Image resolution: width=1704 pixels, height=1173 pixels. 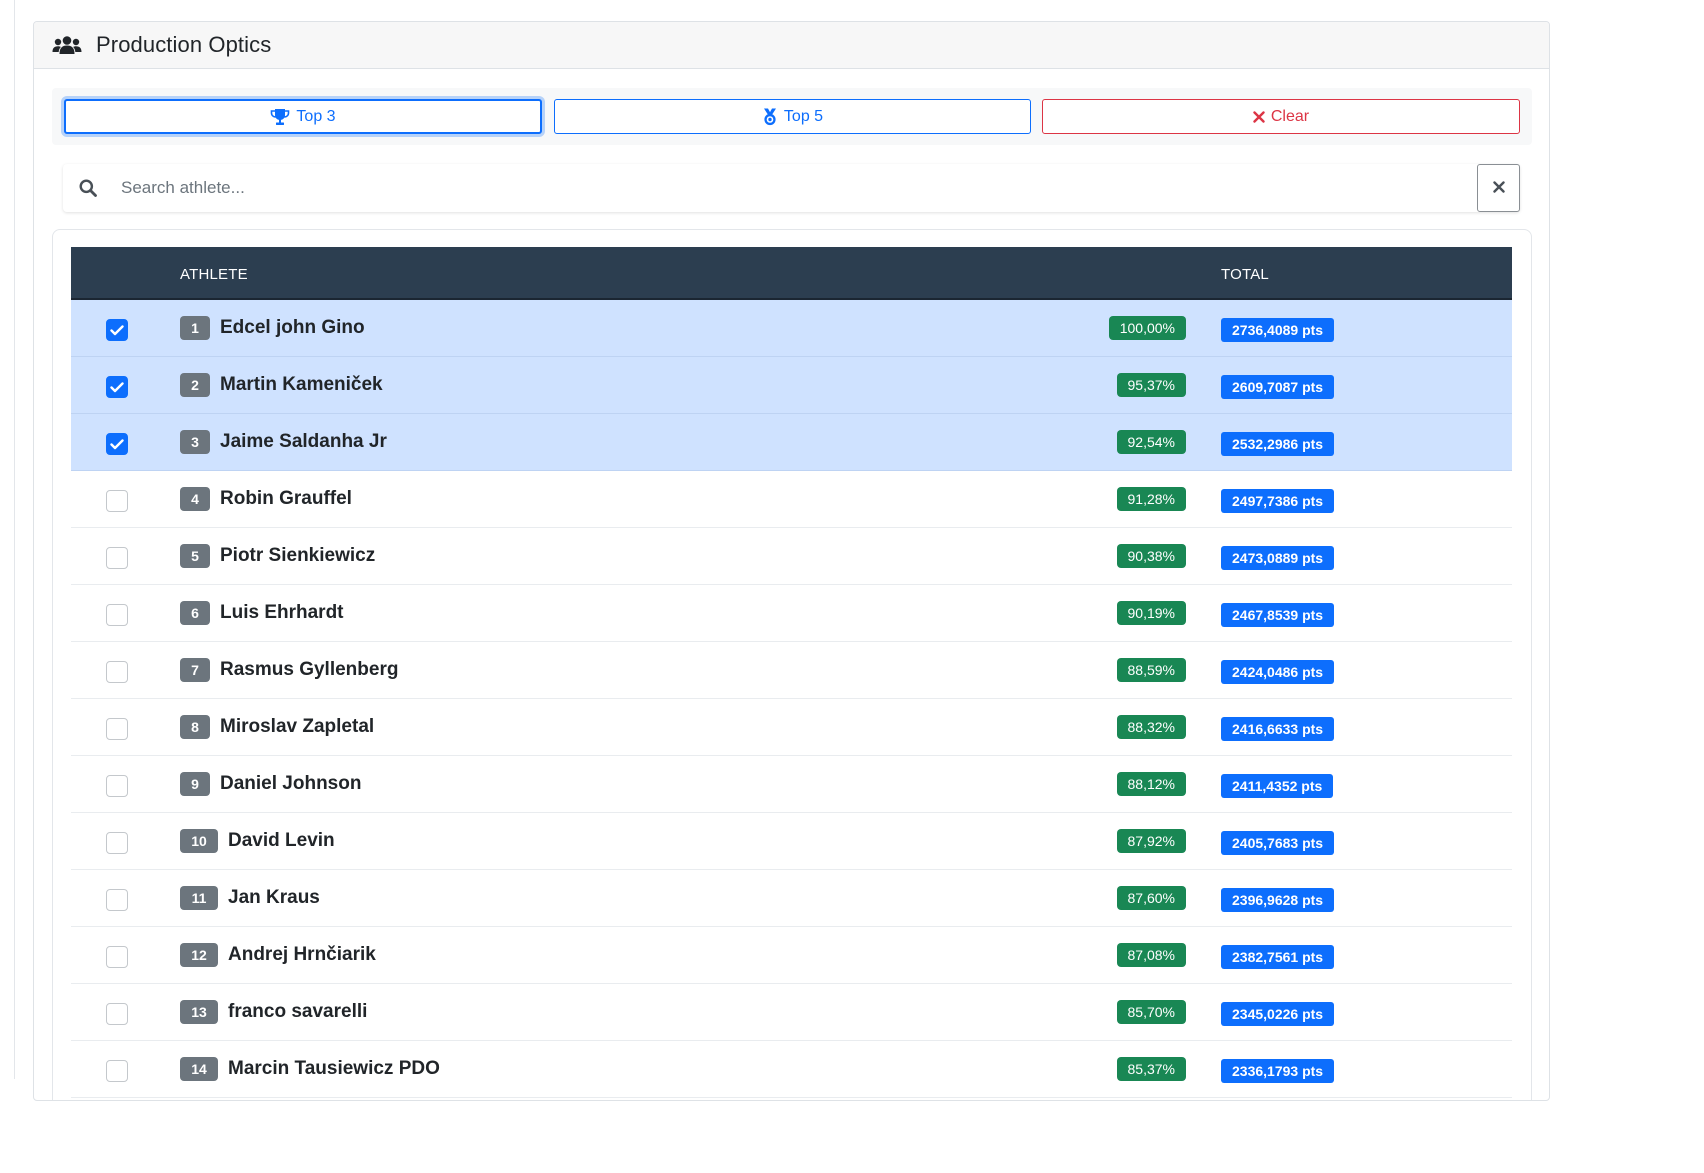 I want to click on table-row: 4 Robin Grauffel 91,28% 2497,7386 pts, so click(x=791, y=499).